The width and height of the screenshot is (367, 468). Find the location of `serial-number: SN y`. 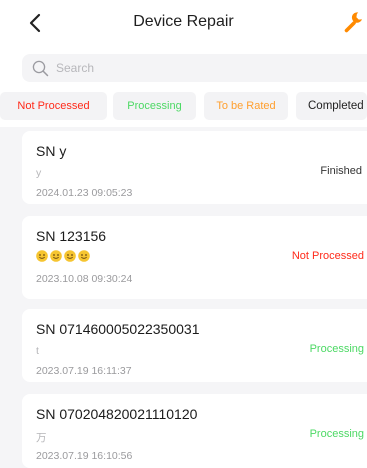

serial-number: SN y is located at coordinates (51, 151).